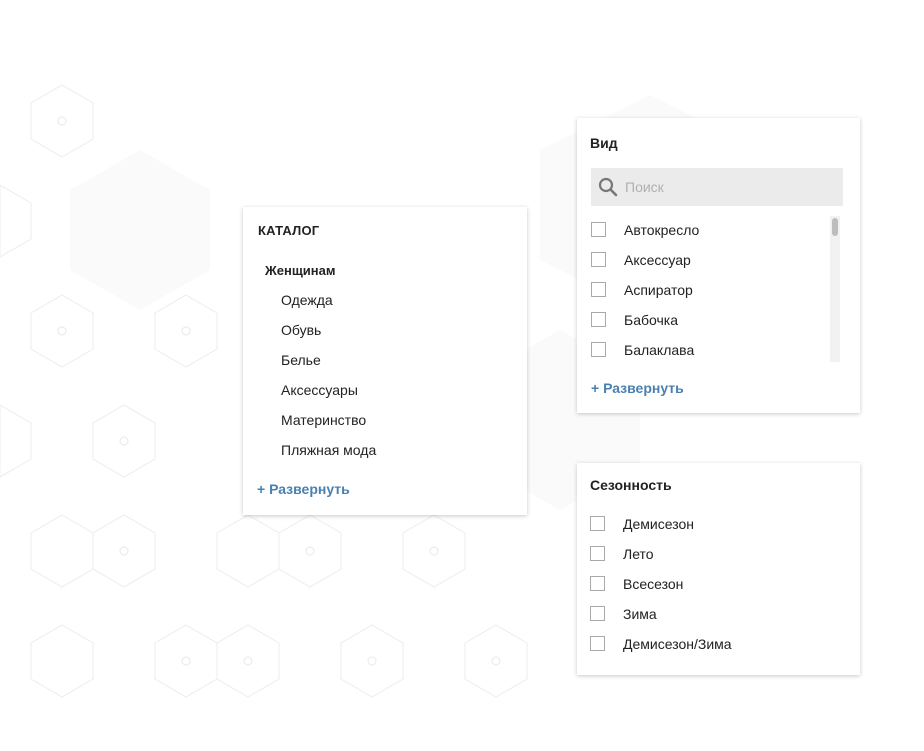  I want to click on scrollbar, so click(835, 289).